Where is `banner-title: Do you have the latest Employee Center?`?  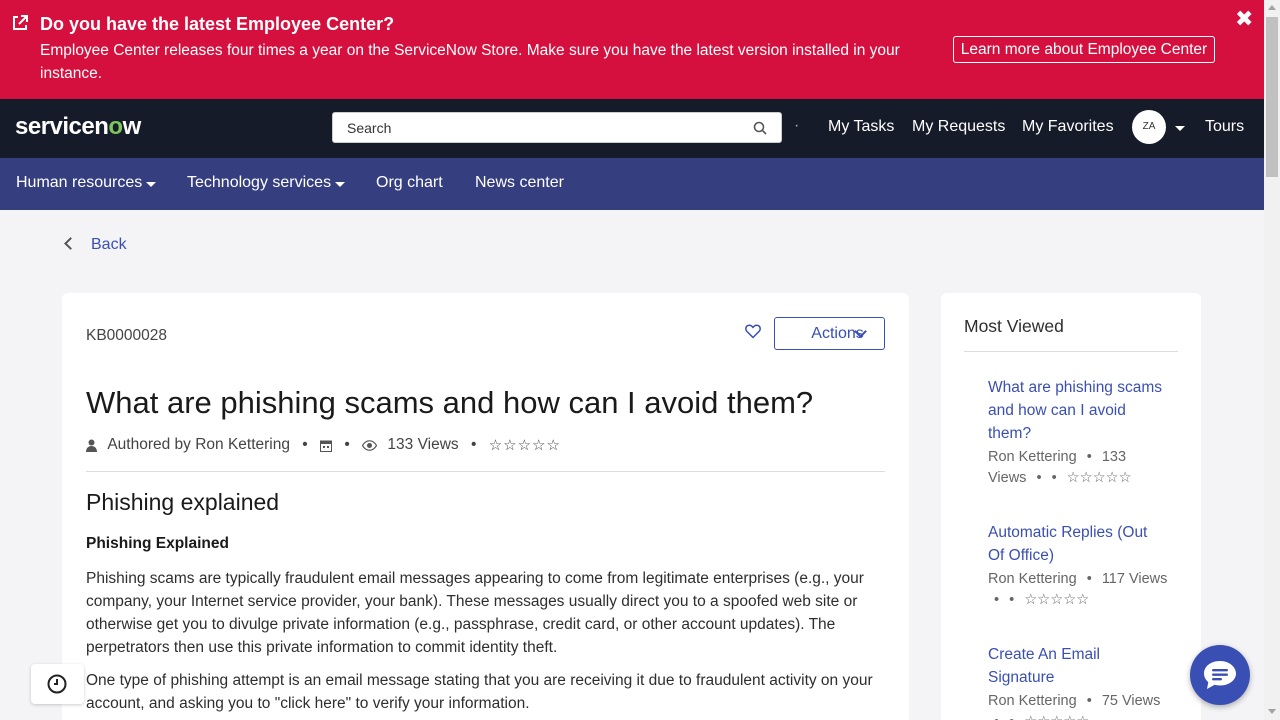
banner-title: Do you have the latest Employee Center? is located at coordinates (217, 24).